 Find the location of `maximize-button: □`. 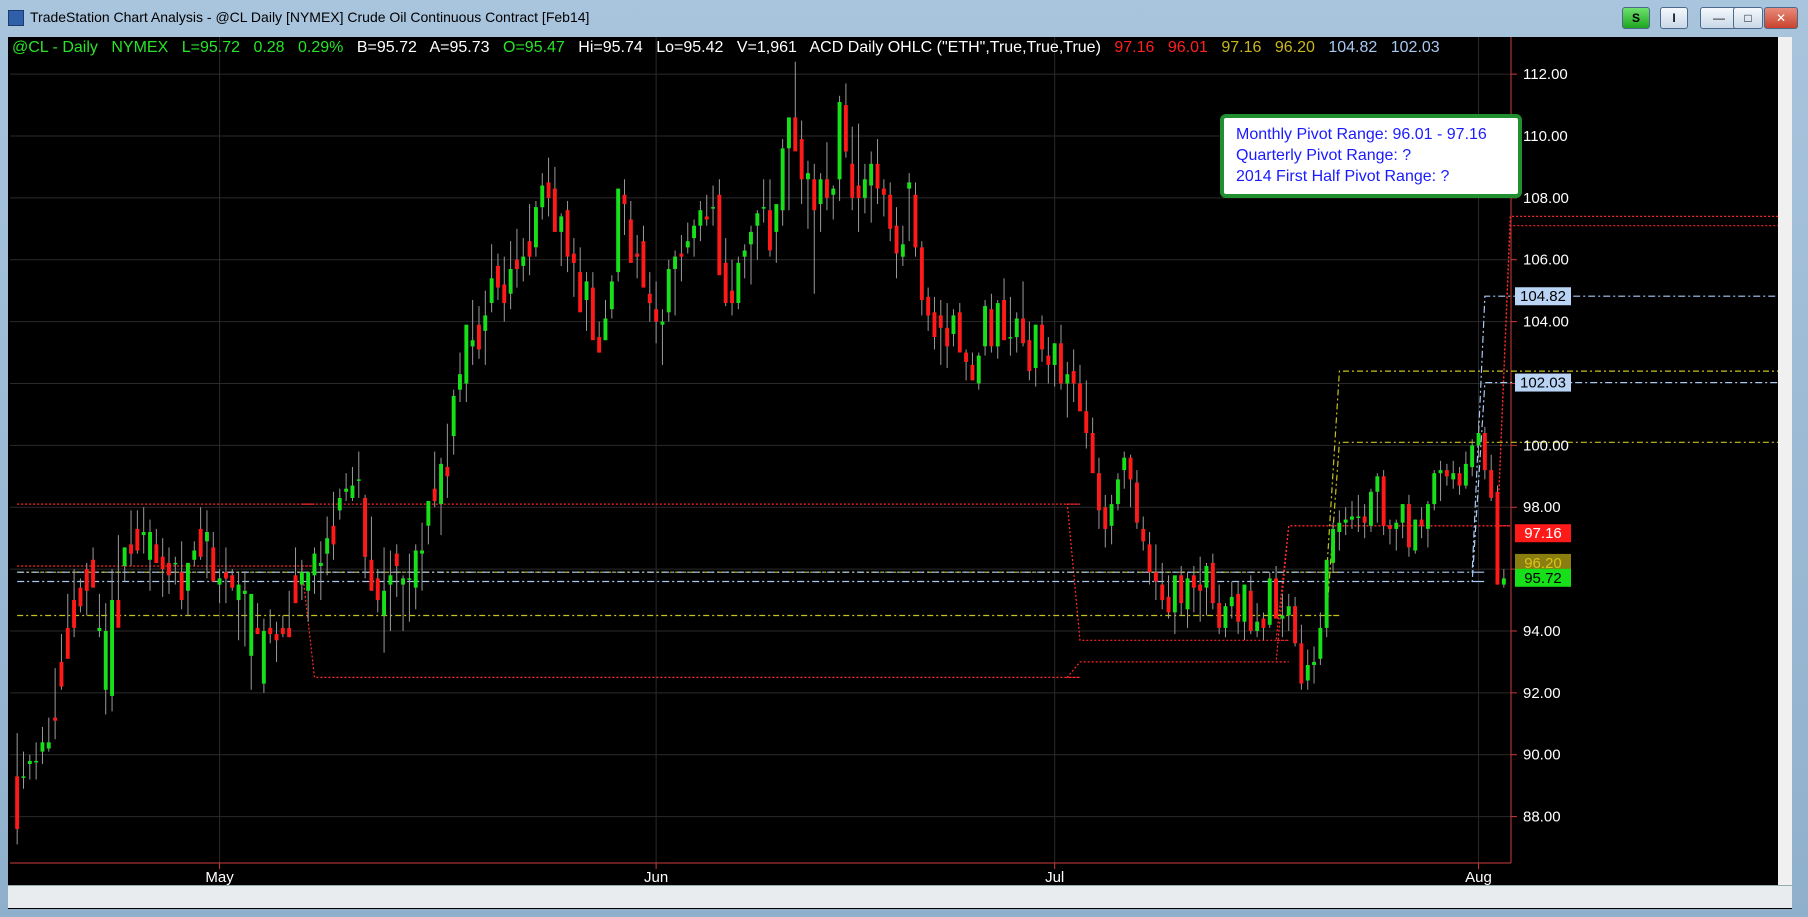

maximize-button: □ is located at coordinates (1748, 18).